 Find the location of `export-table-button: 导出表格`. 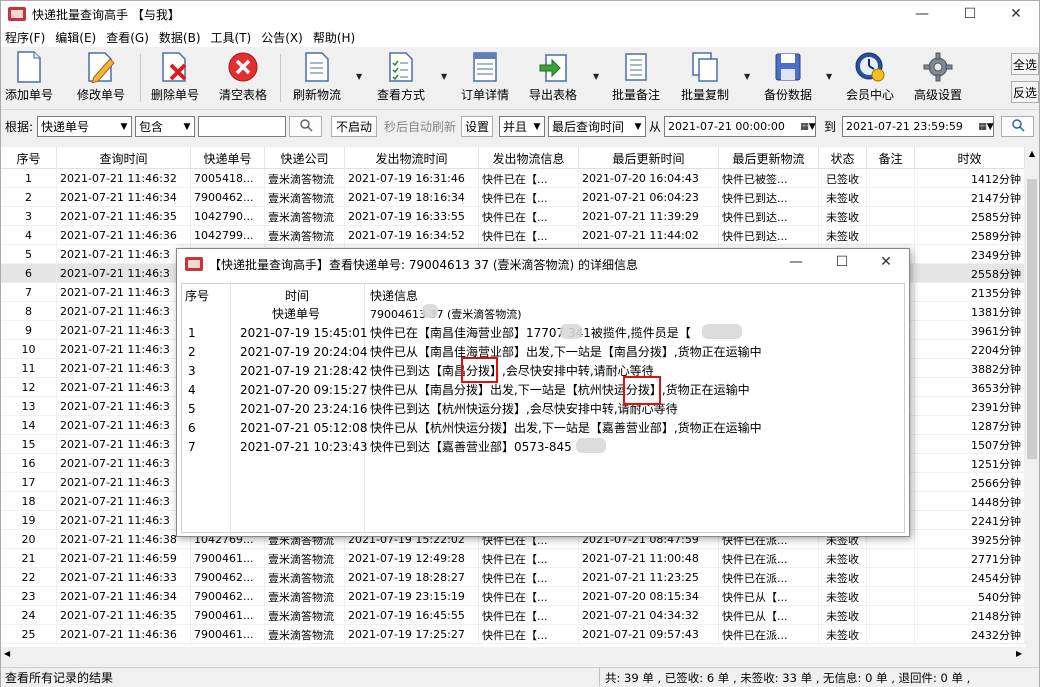

export-table-button: 导出表格 is located at coordinates (553, 78).